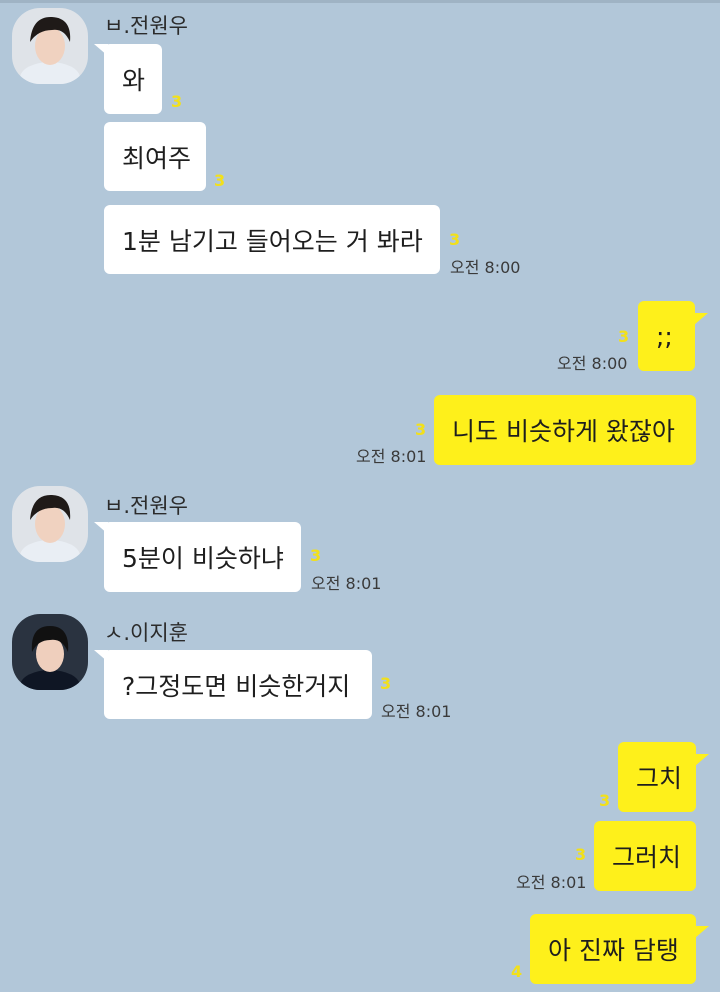 This screenshot has height=992, width=720. I want to click on message-bubble: 와, so click(133, 79).